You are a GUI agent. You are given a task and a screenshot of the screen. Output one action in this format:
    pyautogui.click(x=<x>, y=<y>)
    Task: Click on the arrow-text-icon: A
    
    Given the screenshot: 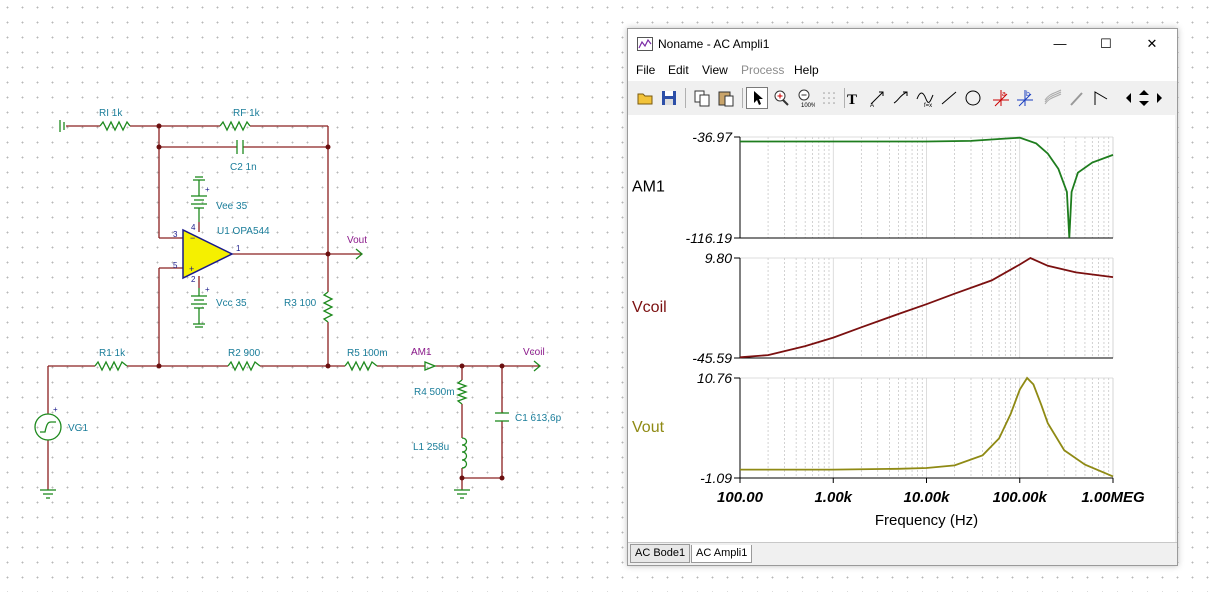 What is the action you would take?
    pyautogui.click(x=877, y=100)
    